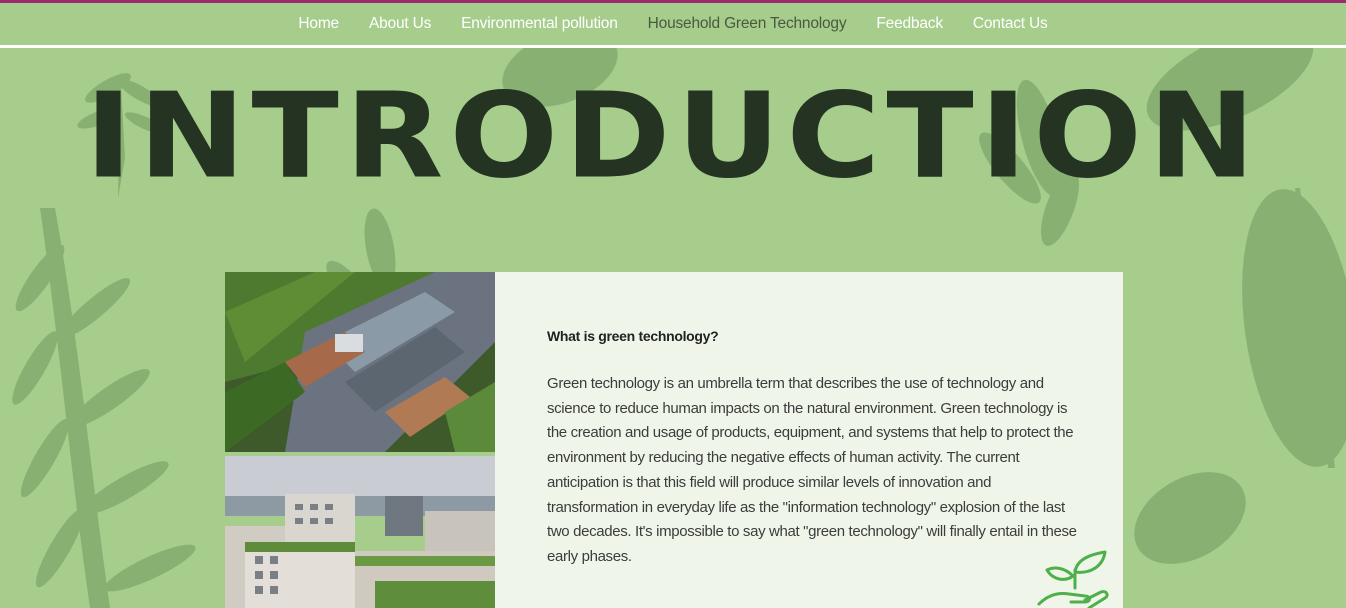 This screenshot has height=608, width=1346. Describe the element at coordinates (909, 24) in the screenshot. I see `nav-item-feedback: Feedback` at that location.